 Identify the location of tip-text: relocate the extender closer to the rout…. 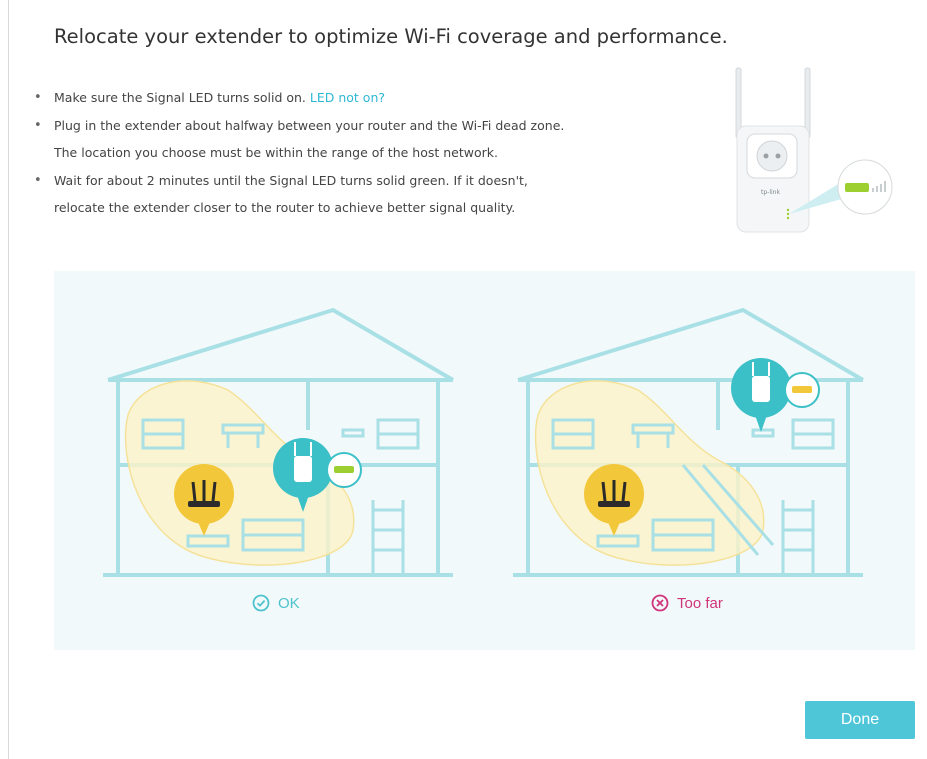
(285, 207).